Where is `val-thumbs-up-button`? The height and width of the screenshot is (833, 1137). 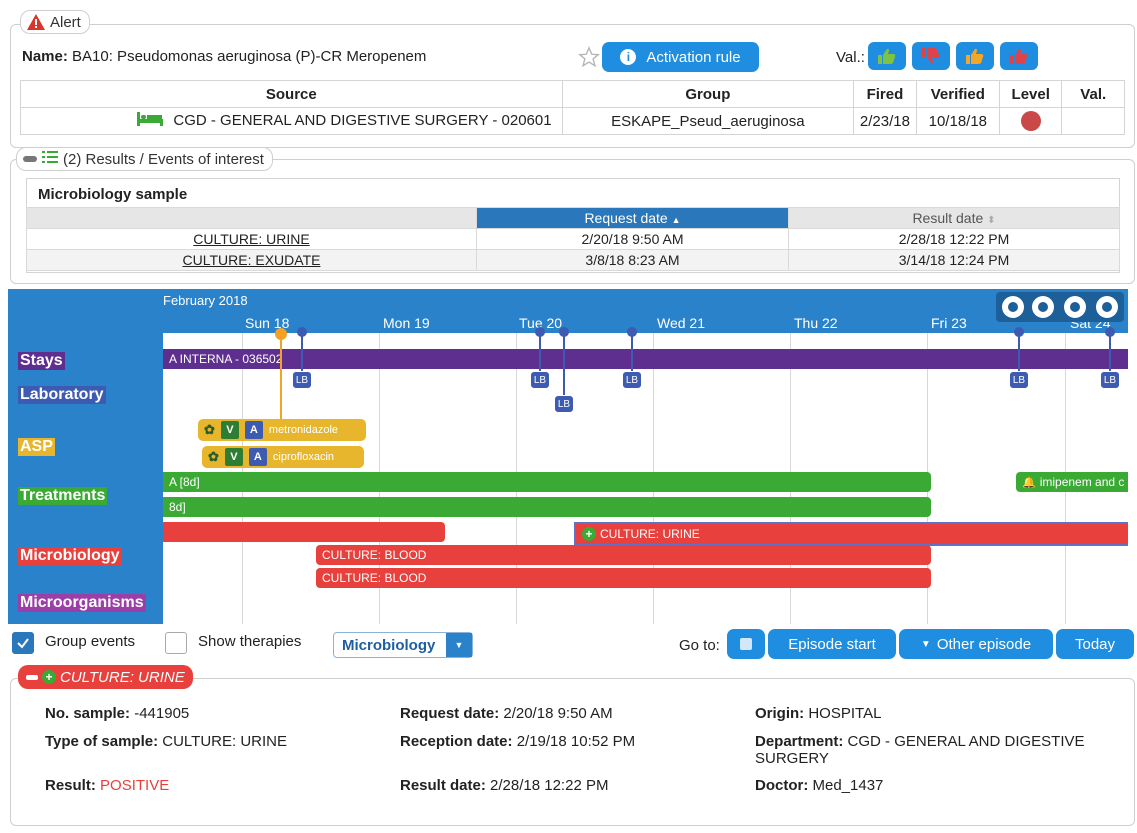 val-thumbs-up-button is located at coordinates (887, 56).